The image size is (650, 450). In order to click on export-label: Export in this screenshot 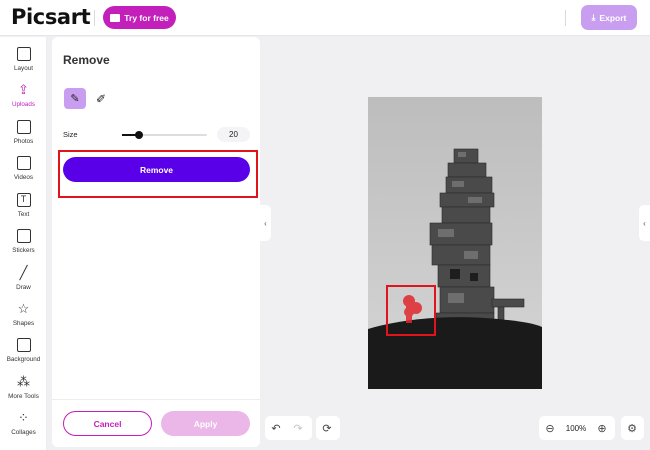, I will do `click(613, 17)`.